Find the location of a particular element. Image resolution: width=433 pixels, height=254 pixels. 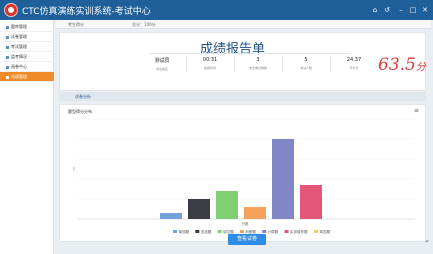

home-icon: ⌂ is located at coordinates (375, 10).